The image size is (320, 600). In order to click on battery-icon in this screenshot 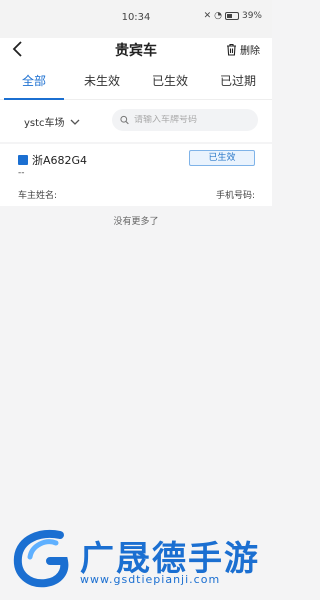, I will do `click(231, 16)`.